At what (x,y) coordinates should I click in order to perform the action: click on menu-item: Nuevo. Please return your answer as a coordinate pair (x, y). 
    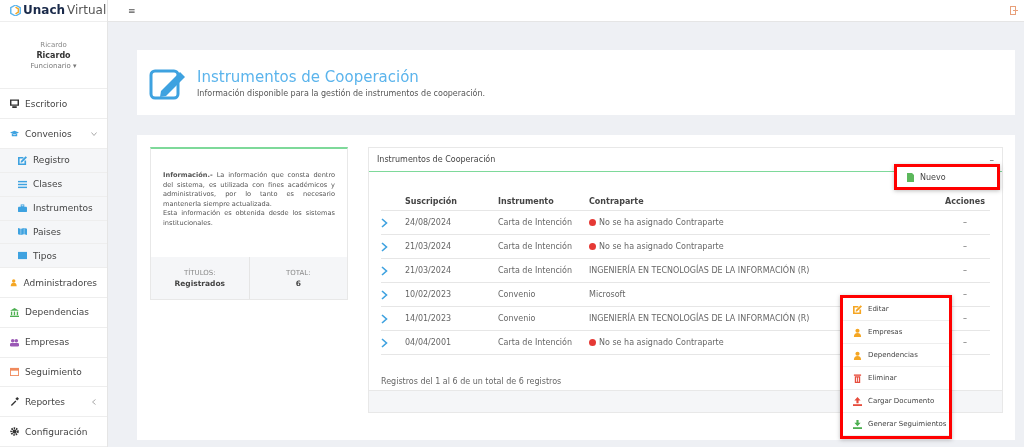
    Looking at the image, I should click on (947, 177).